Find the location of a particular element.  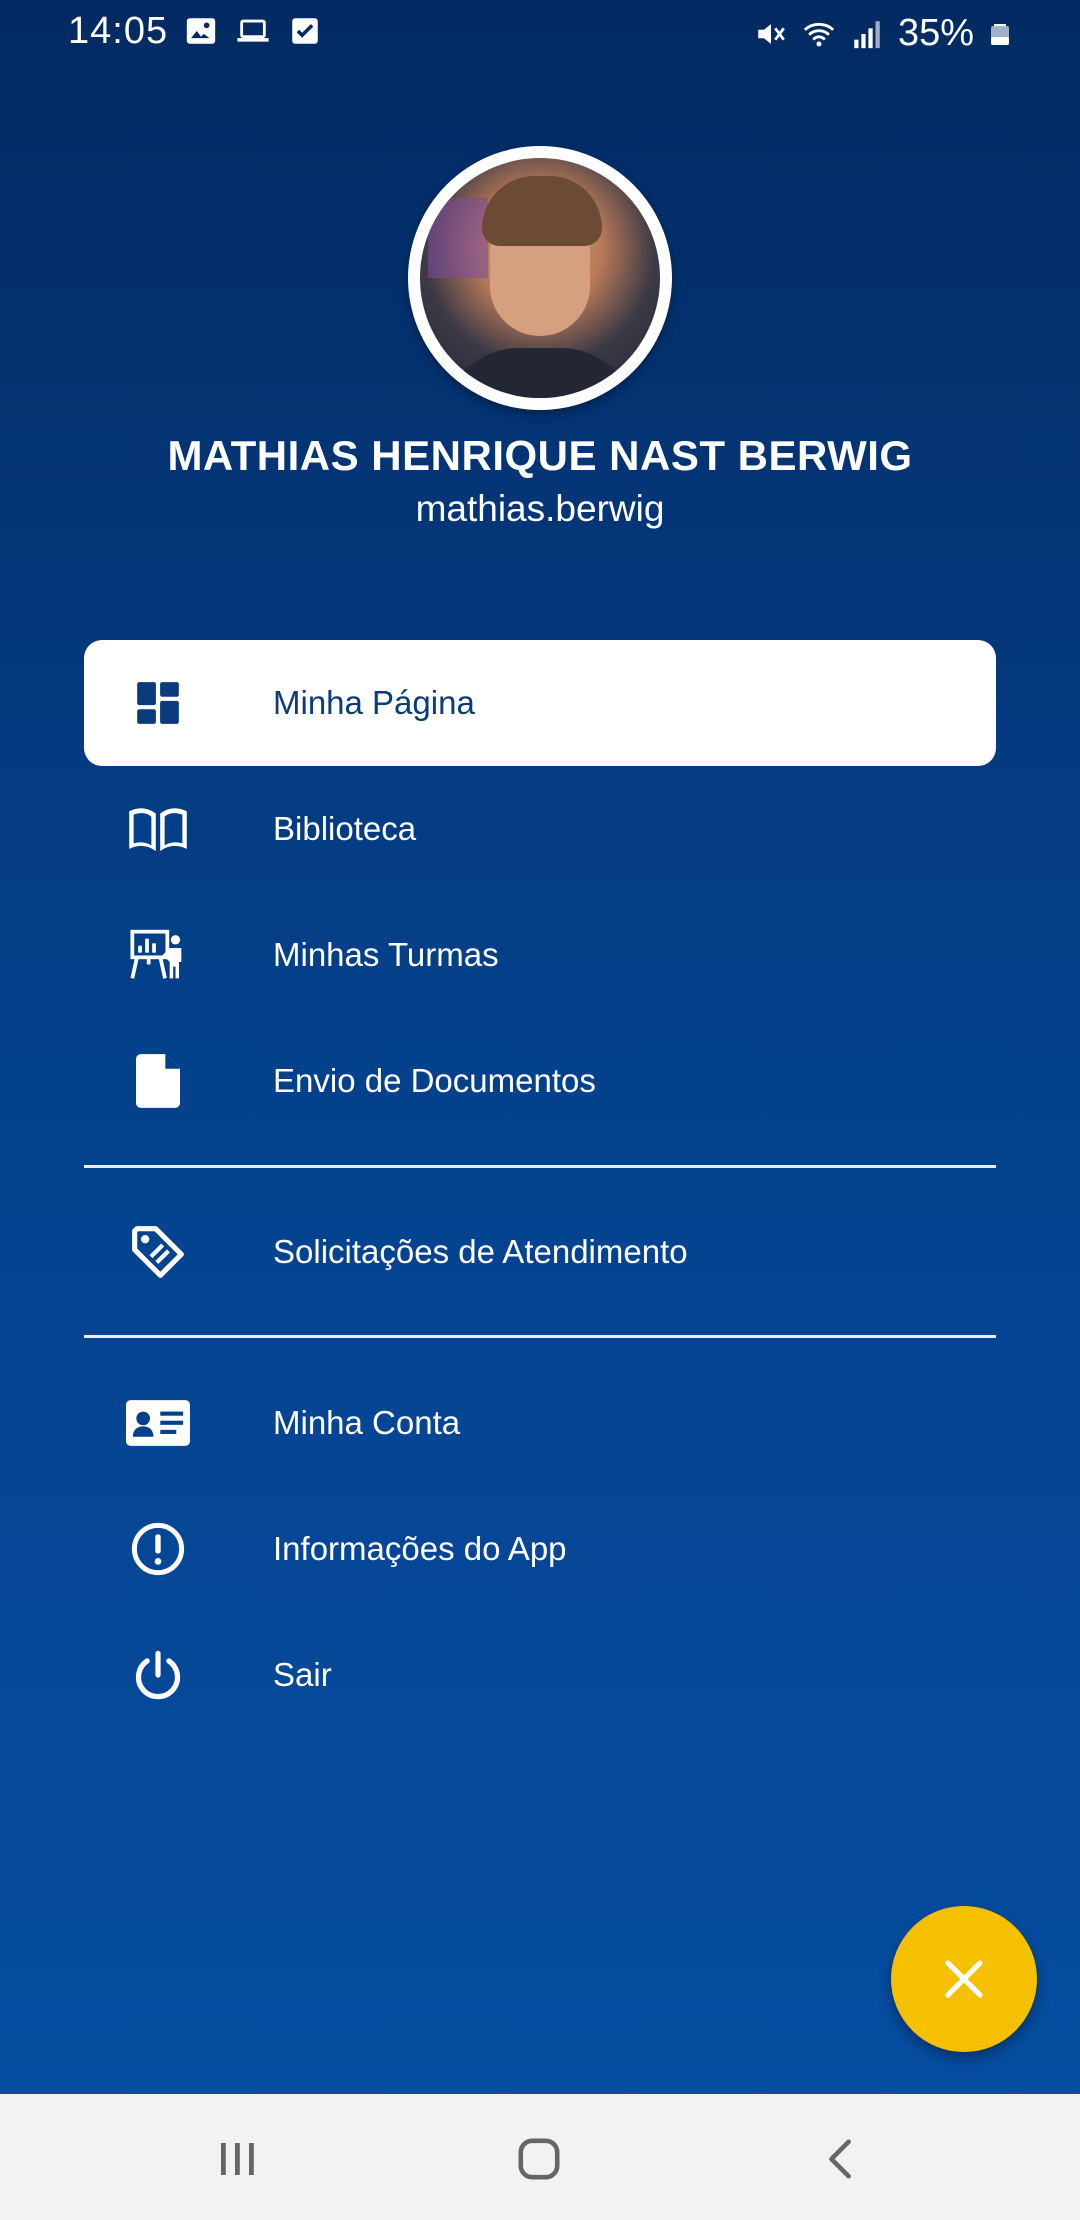

back-icon is located at coordinates (840, 2159).